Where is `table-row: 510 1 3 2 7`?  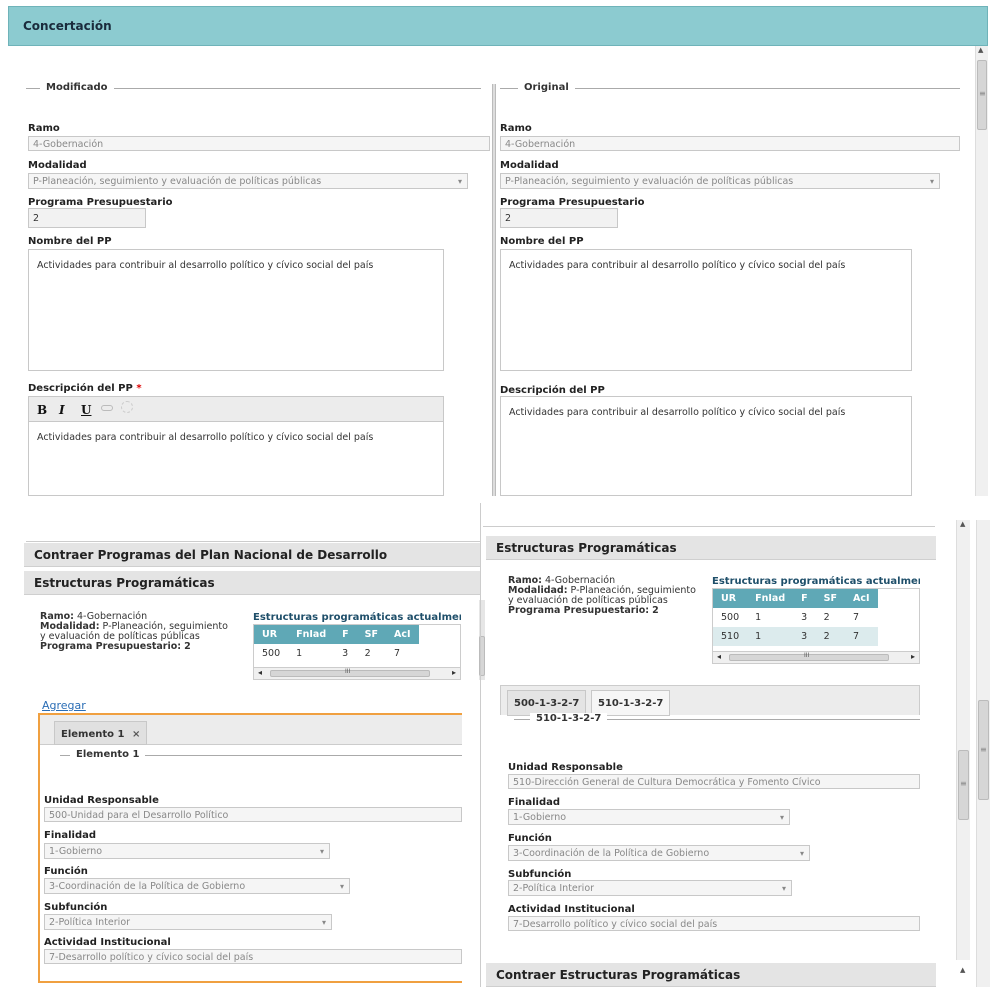
table-row: 510 1 3 2 7 is located at coordinates (795, 636).